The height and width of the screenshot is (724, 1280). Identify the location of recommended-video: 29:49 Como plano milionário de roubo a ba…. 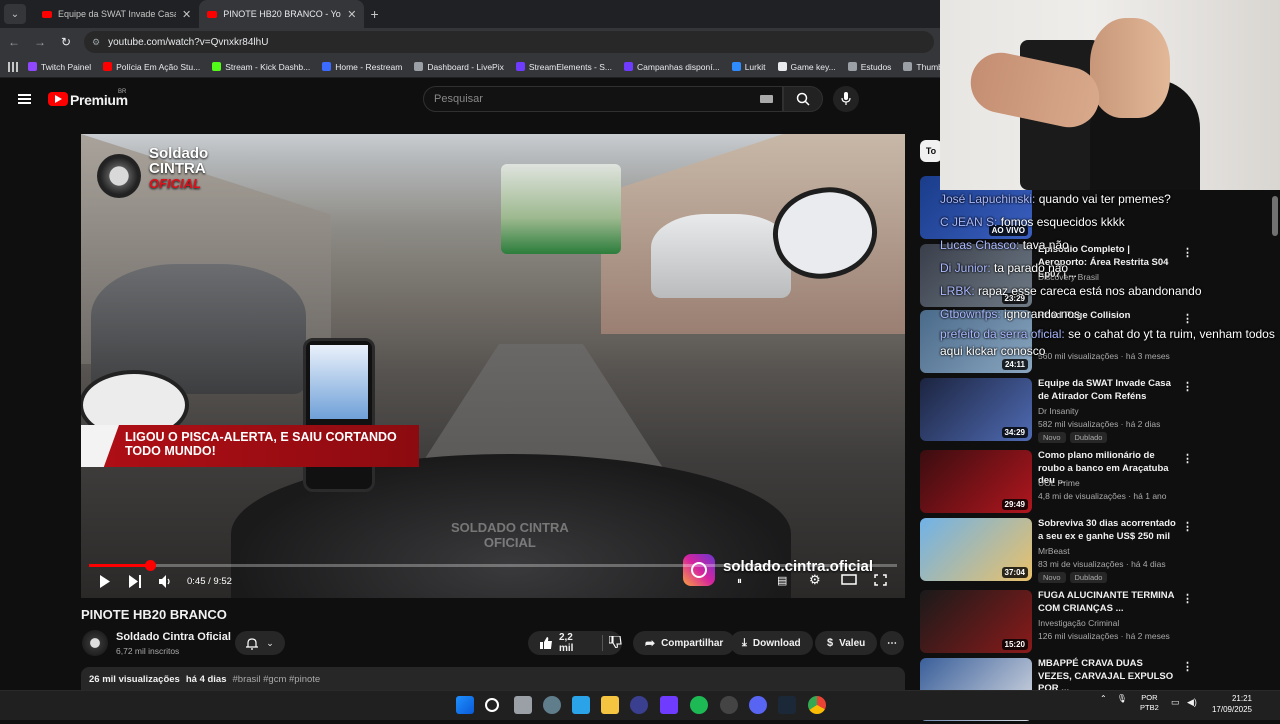
(1098, 483).